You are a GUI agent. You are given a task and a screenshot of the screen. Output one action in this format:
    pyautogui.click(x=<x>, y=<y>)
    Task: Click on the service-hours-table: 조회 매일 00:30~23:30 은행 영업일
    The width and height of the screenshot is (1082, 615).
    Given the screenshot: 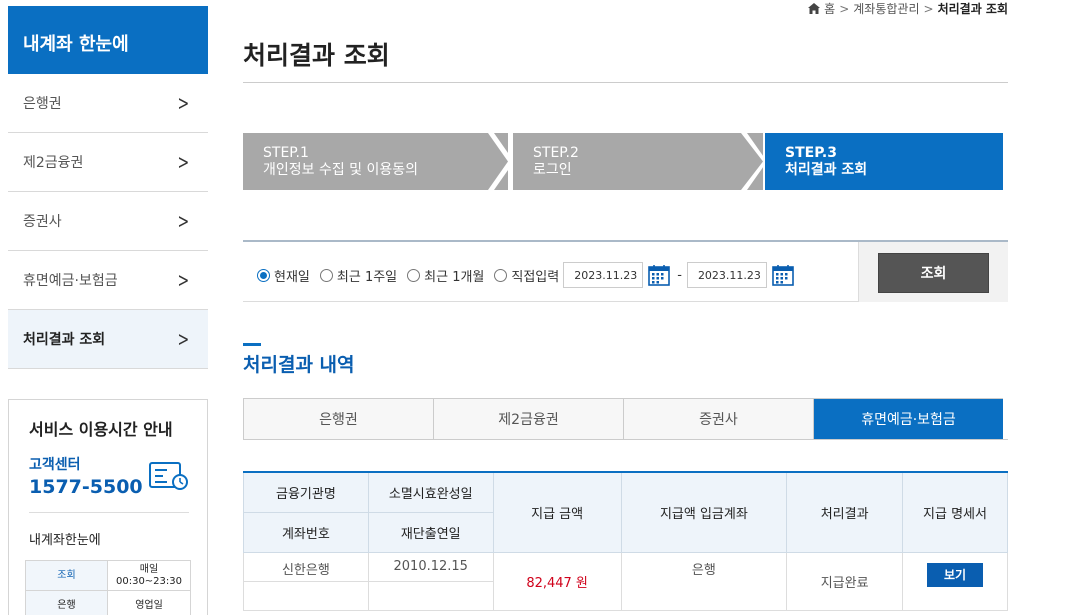 What is the action you would take?
    pyautogui.click(x=108, y=587)
    